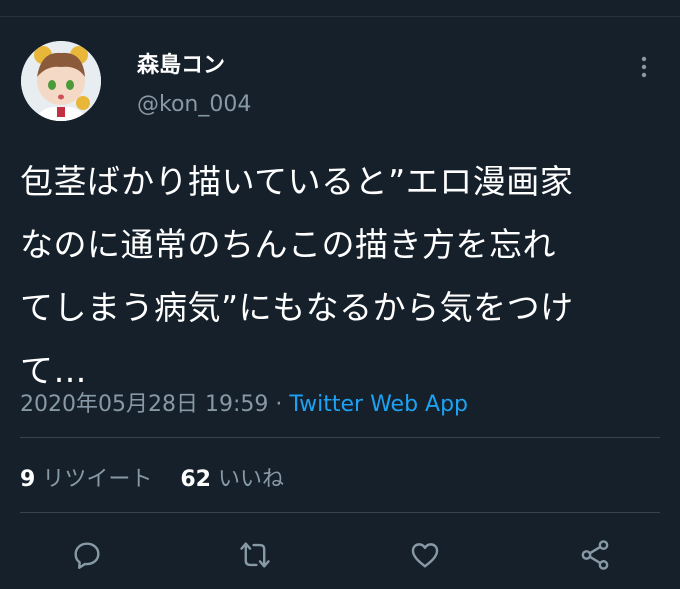 The width and height of the screenshot is (680, 589). What do you see at coordinates (97, 479) in the screenshot?
I see `retweet-label: リツイート` at bounding box center [97, 479].